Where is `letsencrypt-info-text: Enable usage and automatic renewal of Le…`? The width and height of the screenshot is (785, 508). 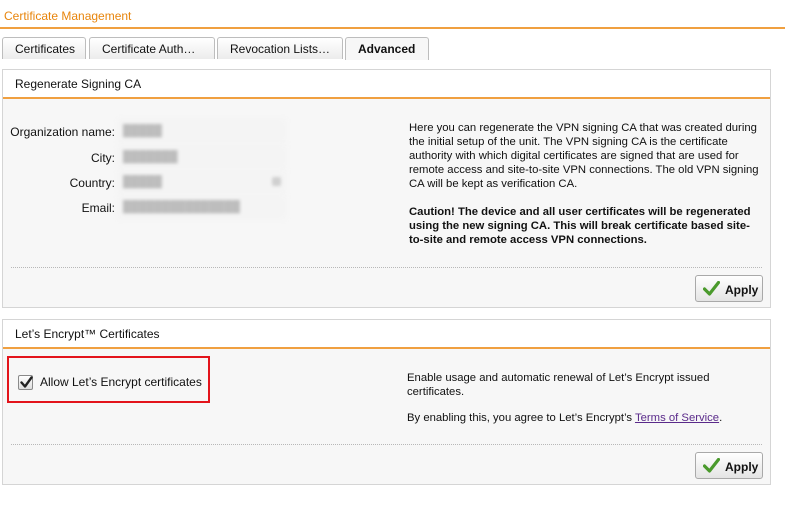
letsencrypt-info-text: Enable usage and automatic renewal of Le… is located at coordinates (558, 385).